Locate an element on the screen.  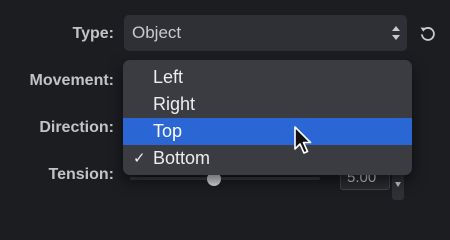
menu-item-label: Right is located at coordinates (174, 104).